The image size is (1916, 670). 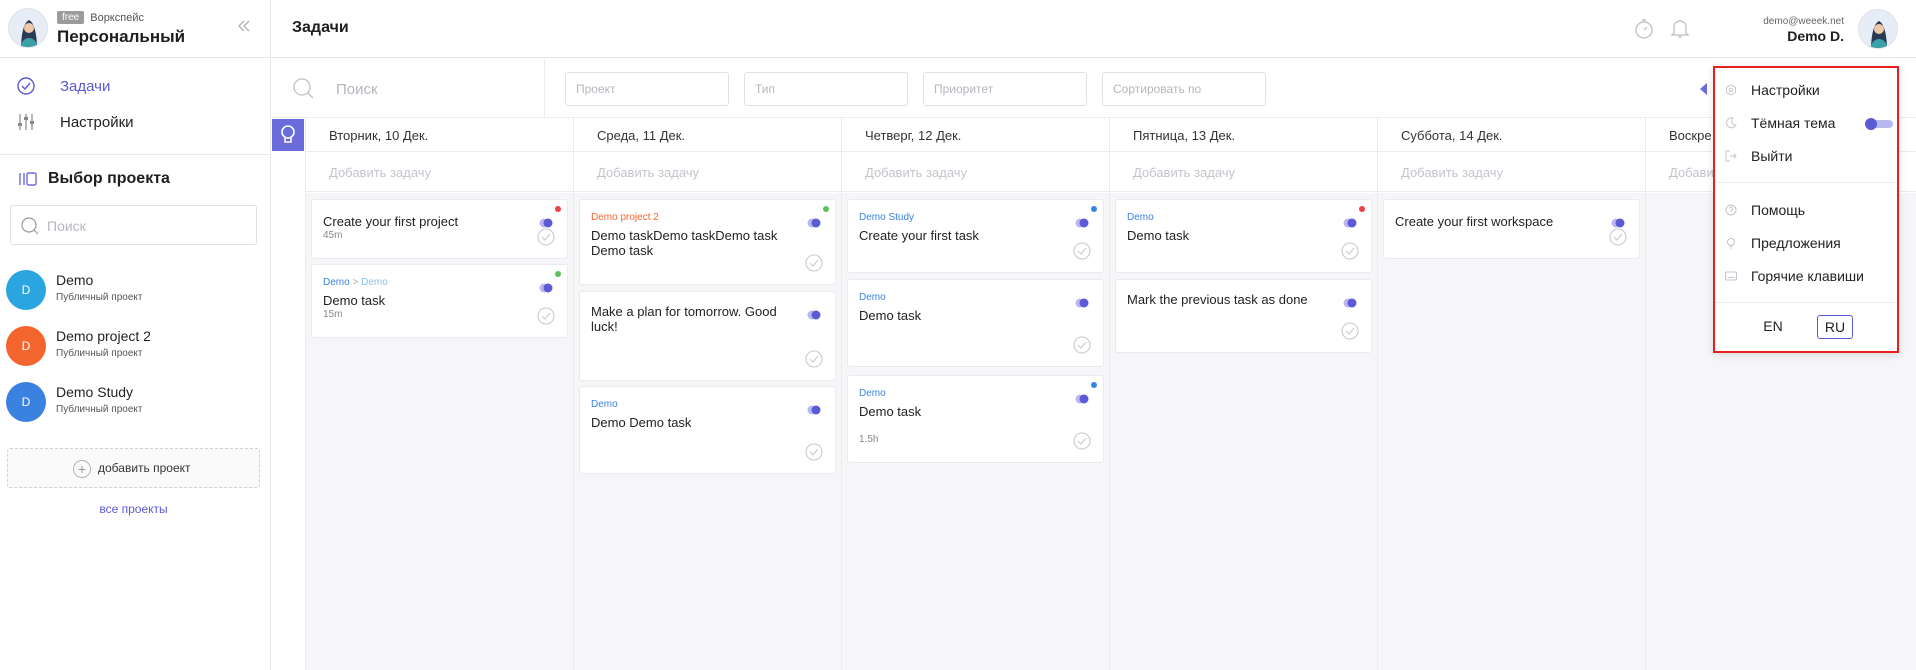 What do you see at coordinates (1809, 277) in the screenshot?
I see `menu-item-hotkeys: Горячие клавиши` at bounding box center [1809, 277].